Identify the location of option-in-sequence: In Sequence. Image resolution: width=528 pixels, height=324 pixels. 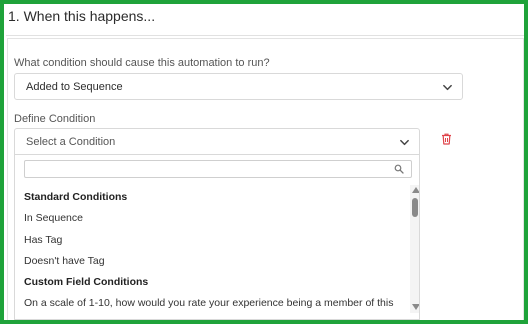
(53, 218).